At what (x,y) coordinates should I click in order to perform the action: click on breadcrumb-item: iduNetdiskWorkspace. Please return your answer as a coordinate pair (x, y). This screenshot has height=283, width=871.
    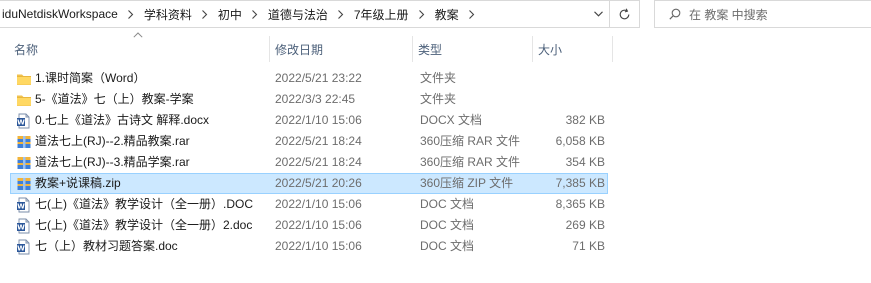
    Looking at the image, I should click on (62, 14).